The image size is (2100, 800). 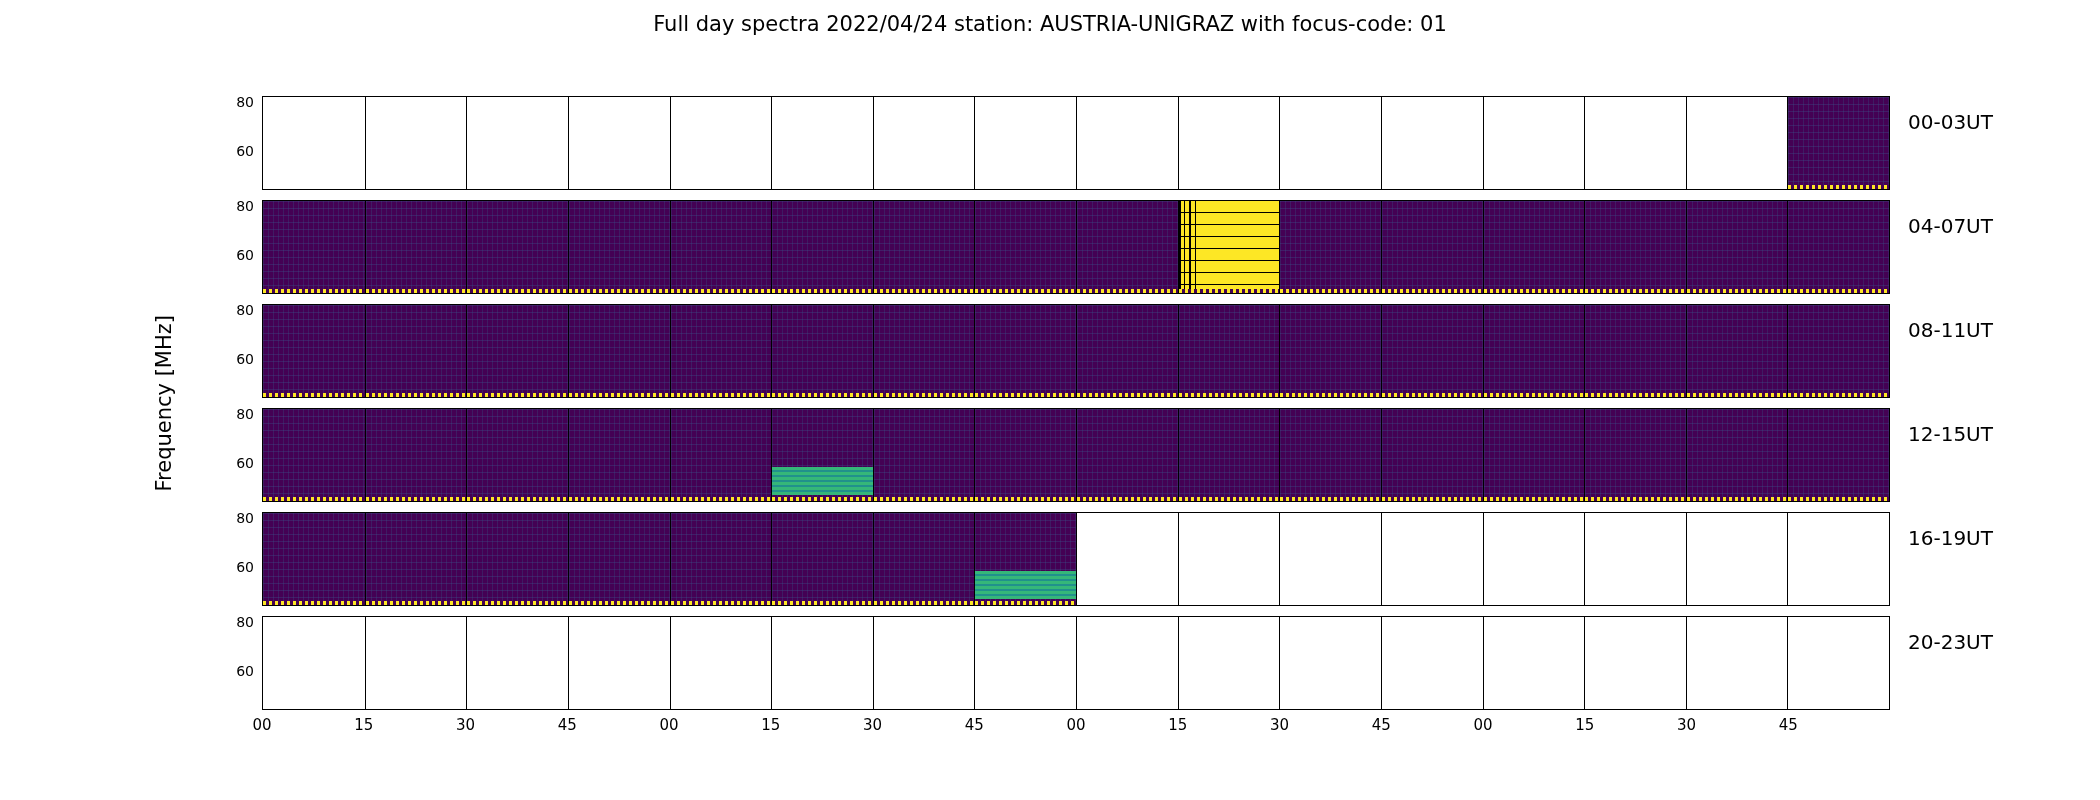 What do you see at coordinates (1950, 226) in the screenshot?
I see `row-label: 04-07UT` at bounding box center [1950, 226].